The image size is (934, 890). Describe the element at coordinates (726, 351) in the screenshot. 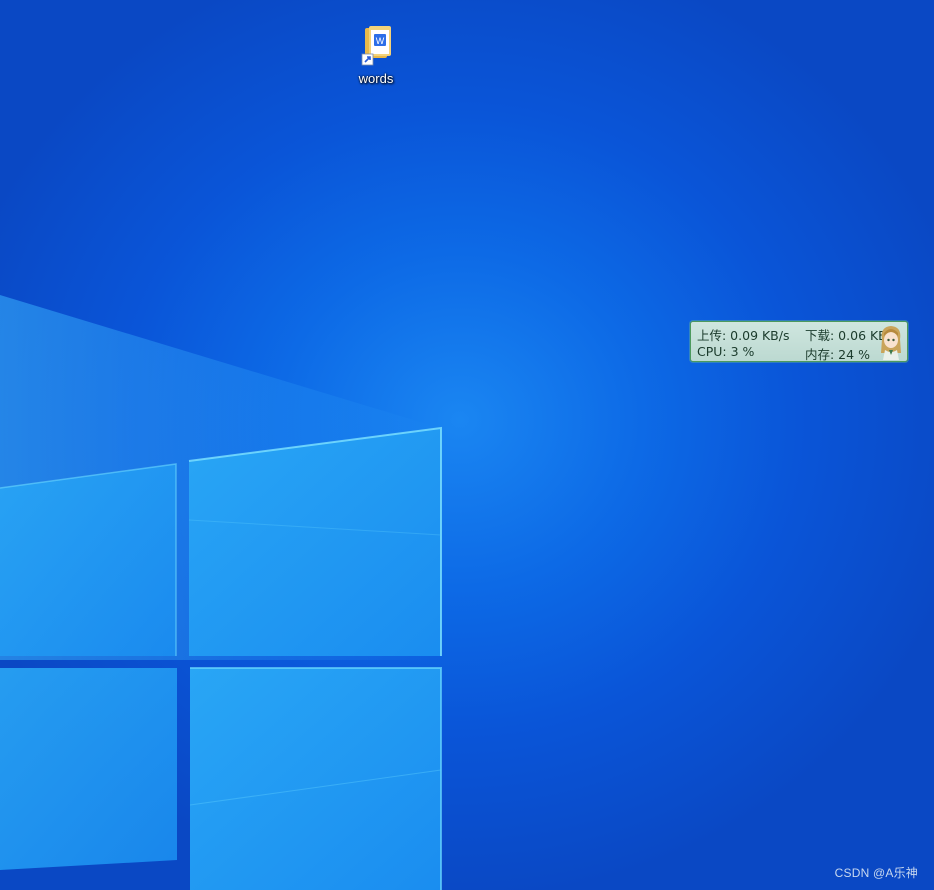

I see `cpu-usage: CPU: 3 %` at that location.